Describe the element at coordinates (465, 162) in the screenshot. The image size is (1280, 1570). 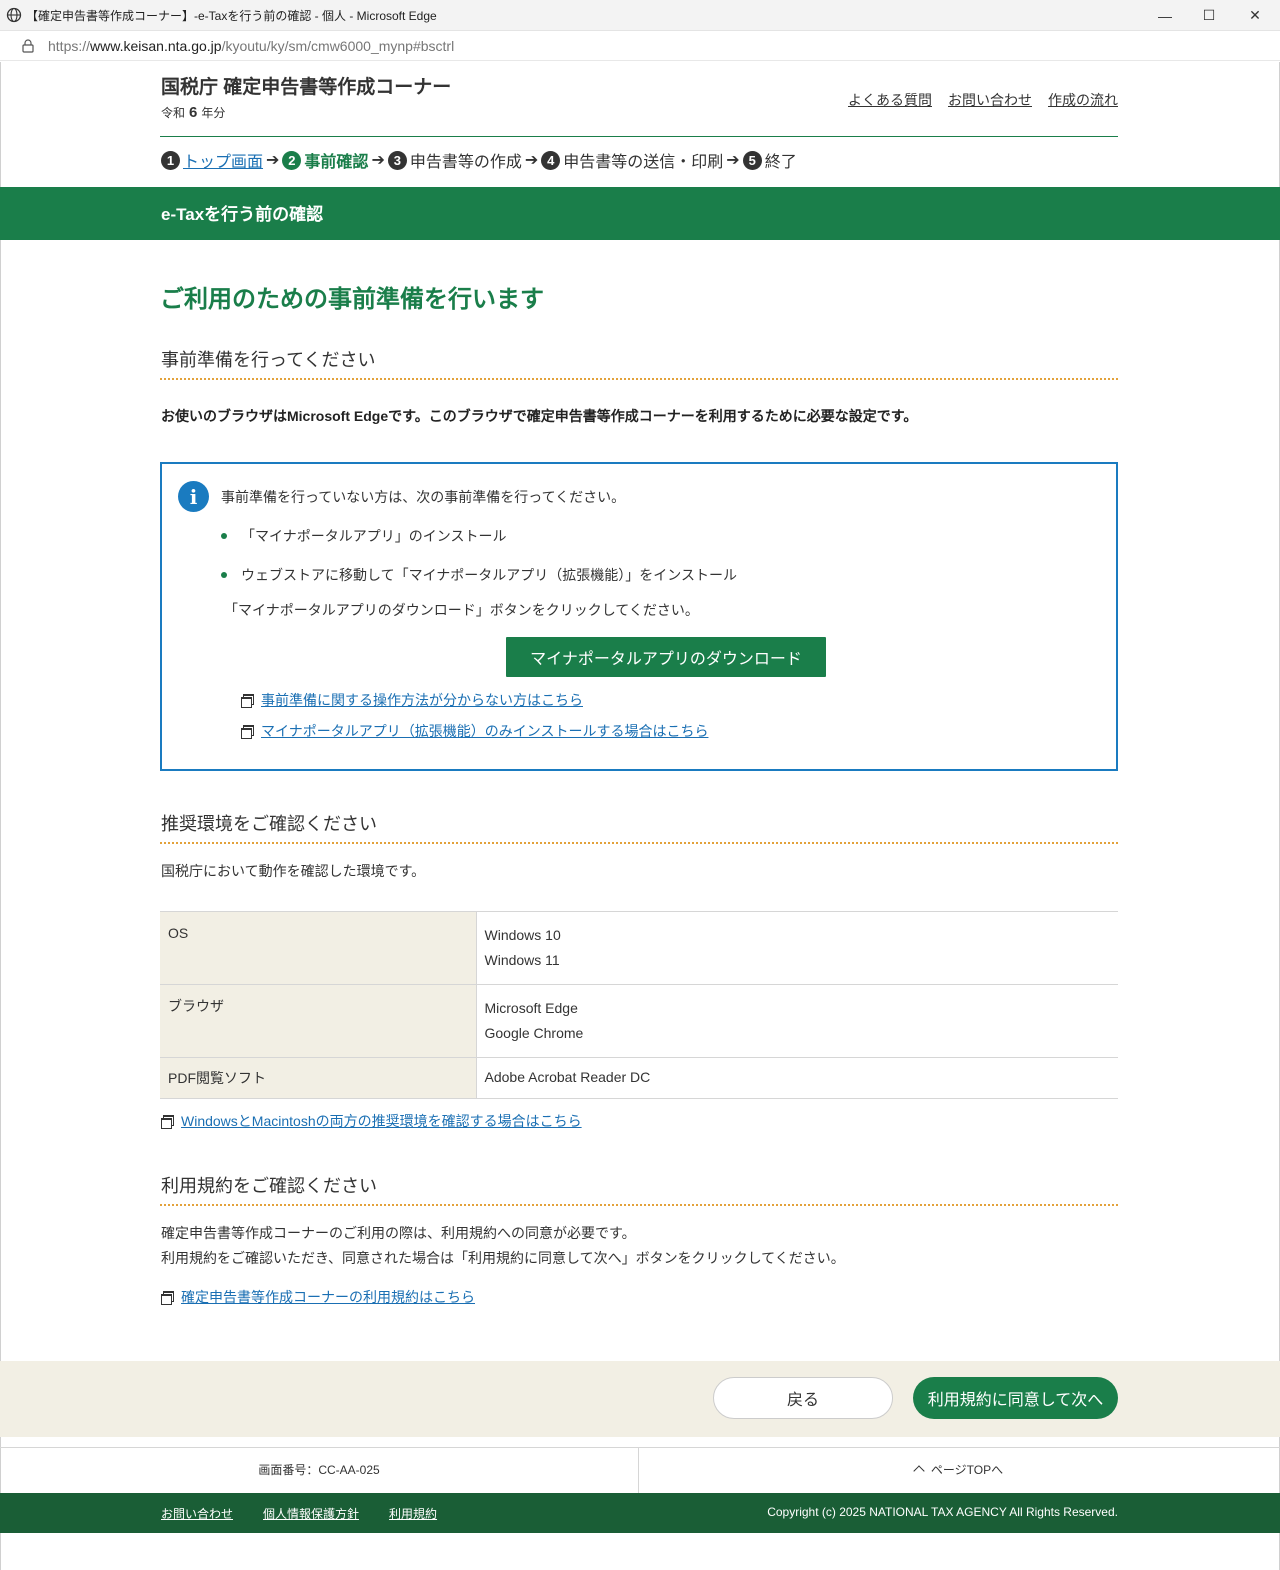
I see `step-3-label: 申告書等の作成` at that location.